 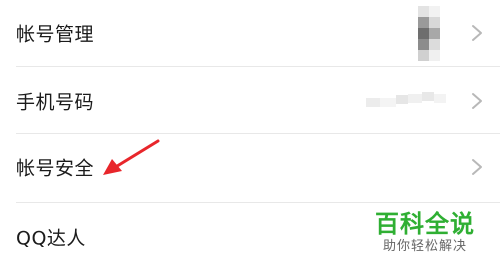 I want to click on watermark-title: 百科全说, so click(x=425, y=224).